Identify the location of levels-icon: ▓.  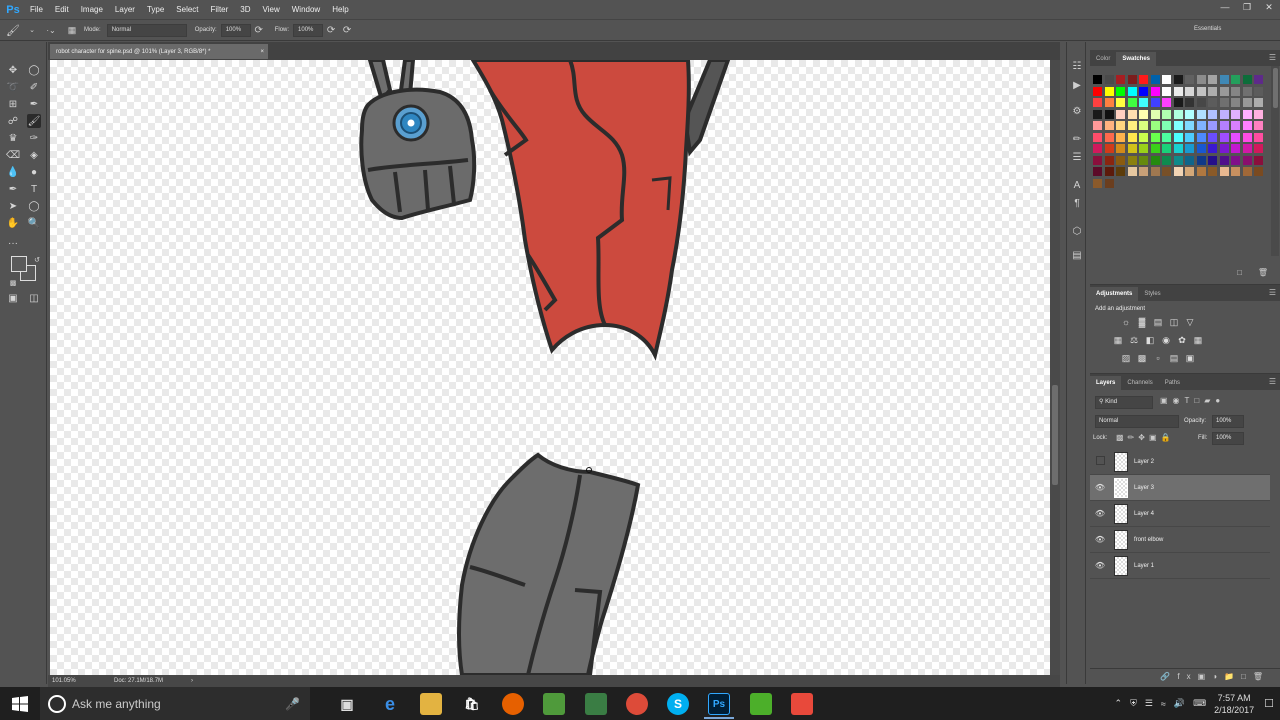
(1142, 322).